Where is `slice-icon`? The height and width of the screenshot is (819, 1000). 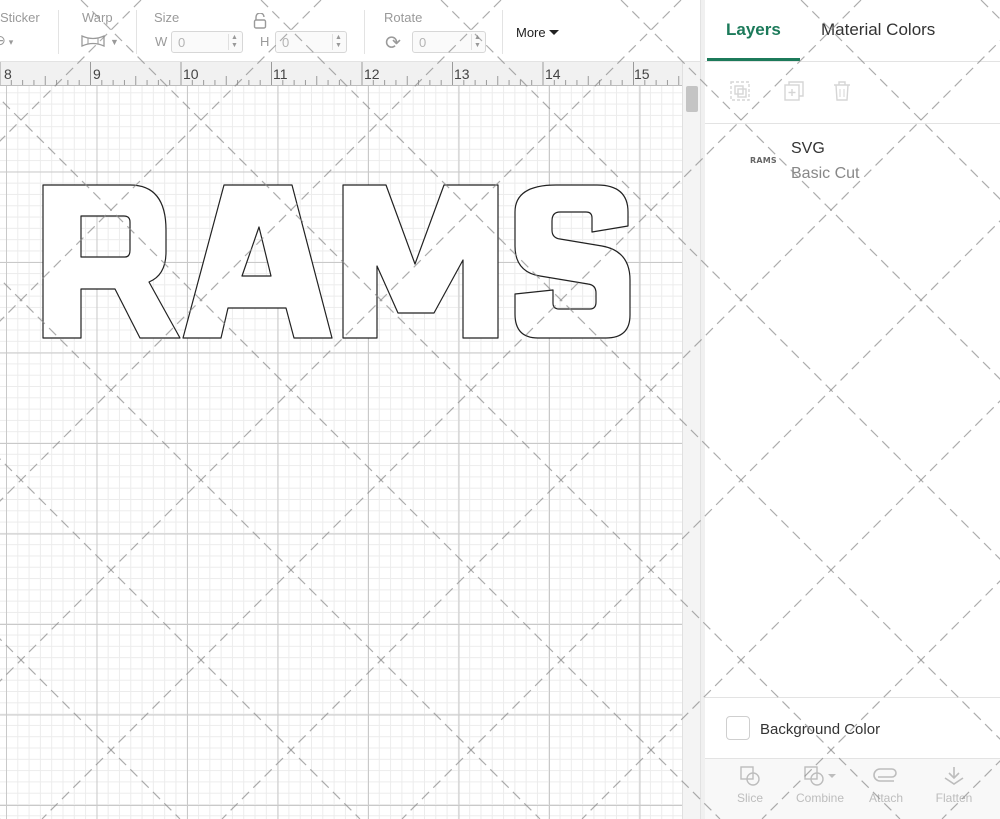
slice-icon is located at coordinates (750, 778).